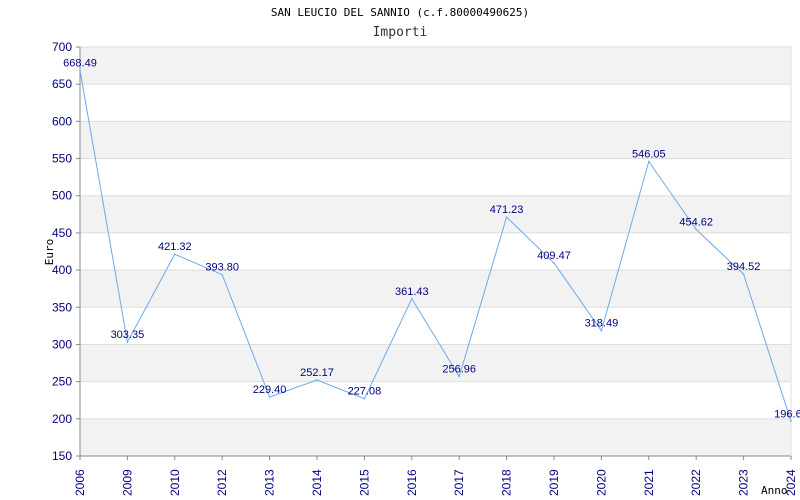  What do you see at coordinates (649, 154) in the screenshot?
I see `data-label: 546.05` at bounding box center [649, 154].